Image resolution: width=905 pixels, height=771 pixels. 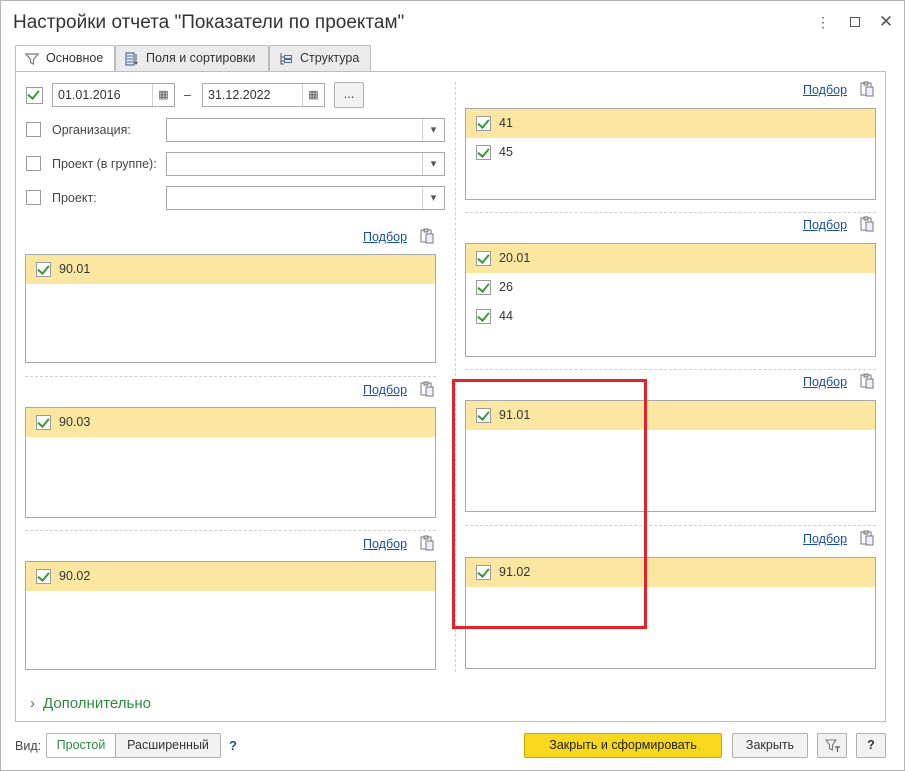 I want to click on close-and-generate-button: Закрыть и сформировать, so click(x=623, y=745).